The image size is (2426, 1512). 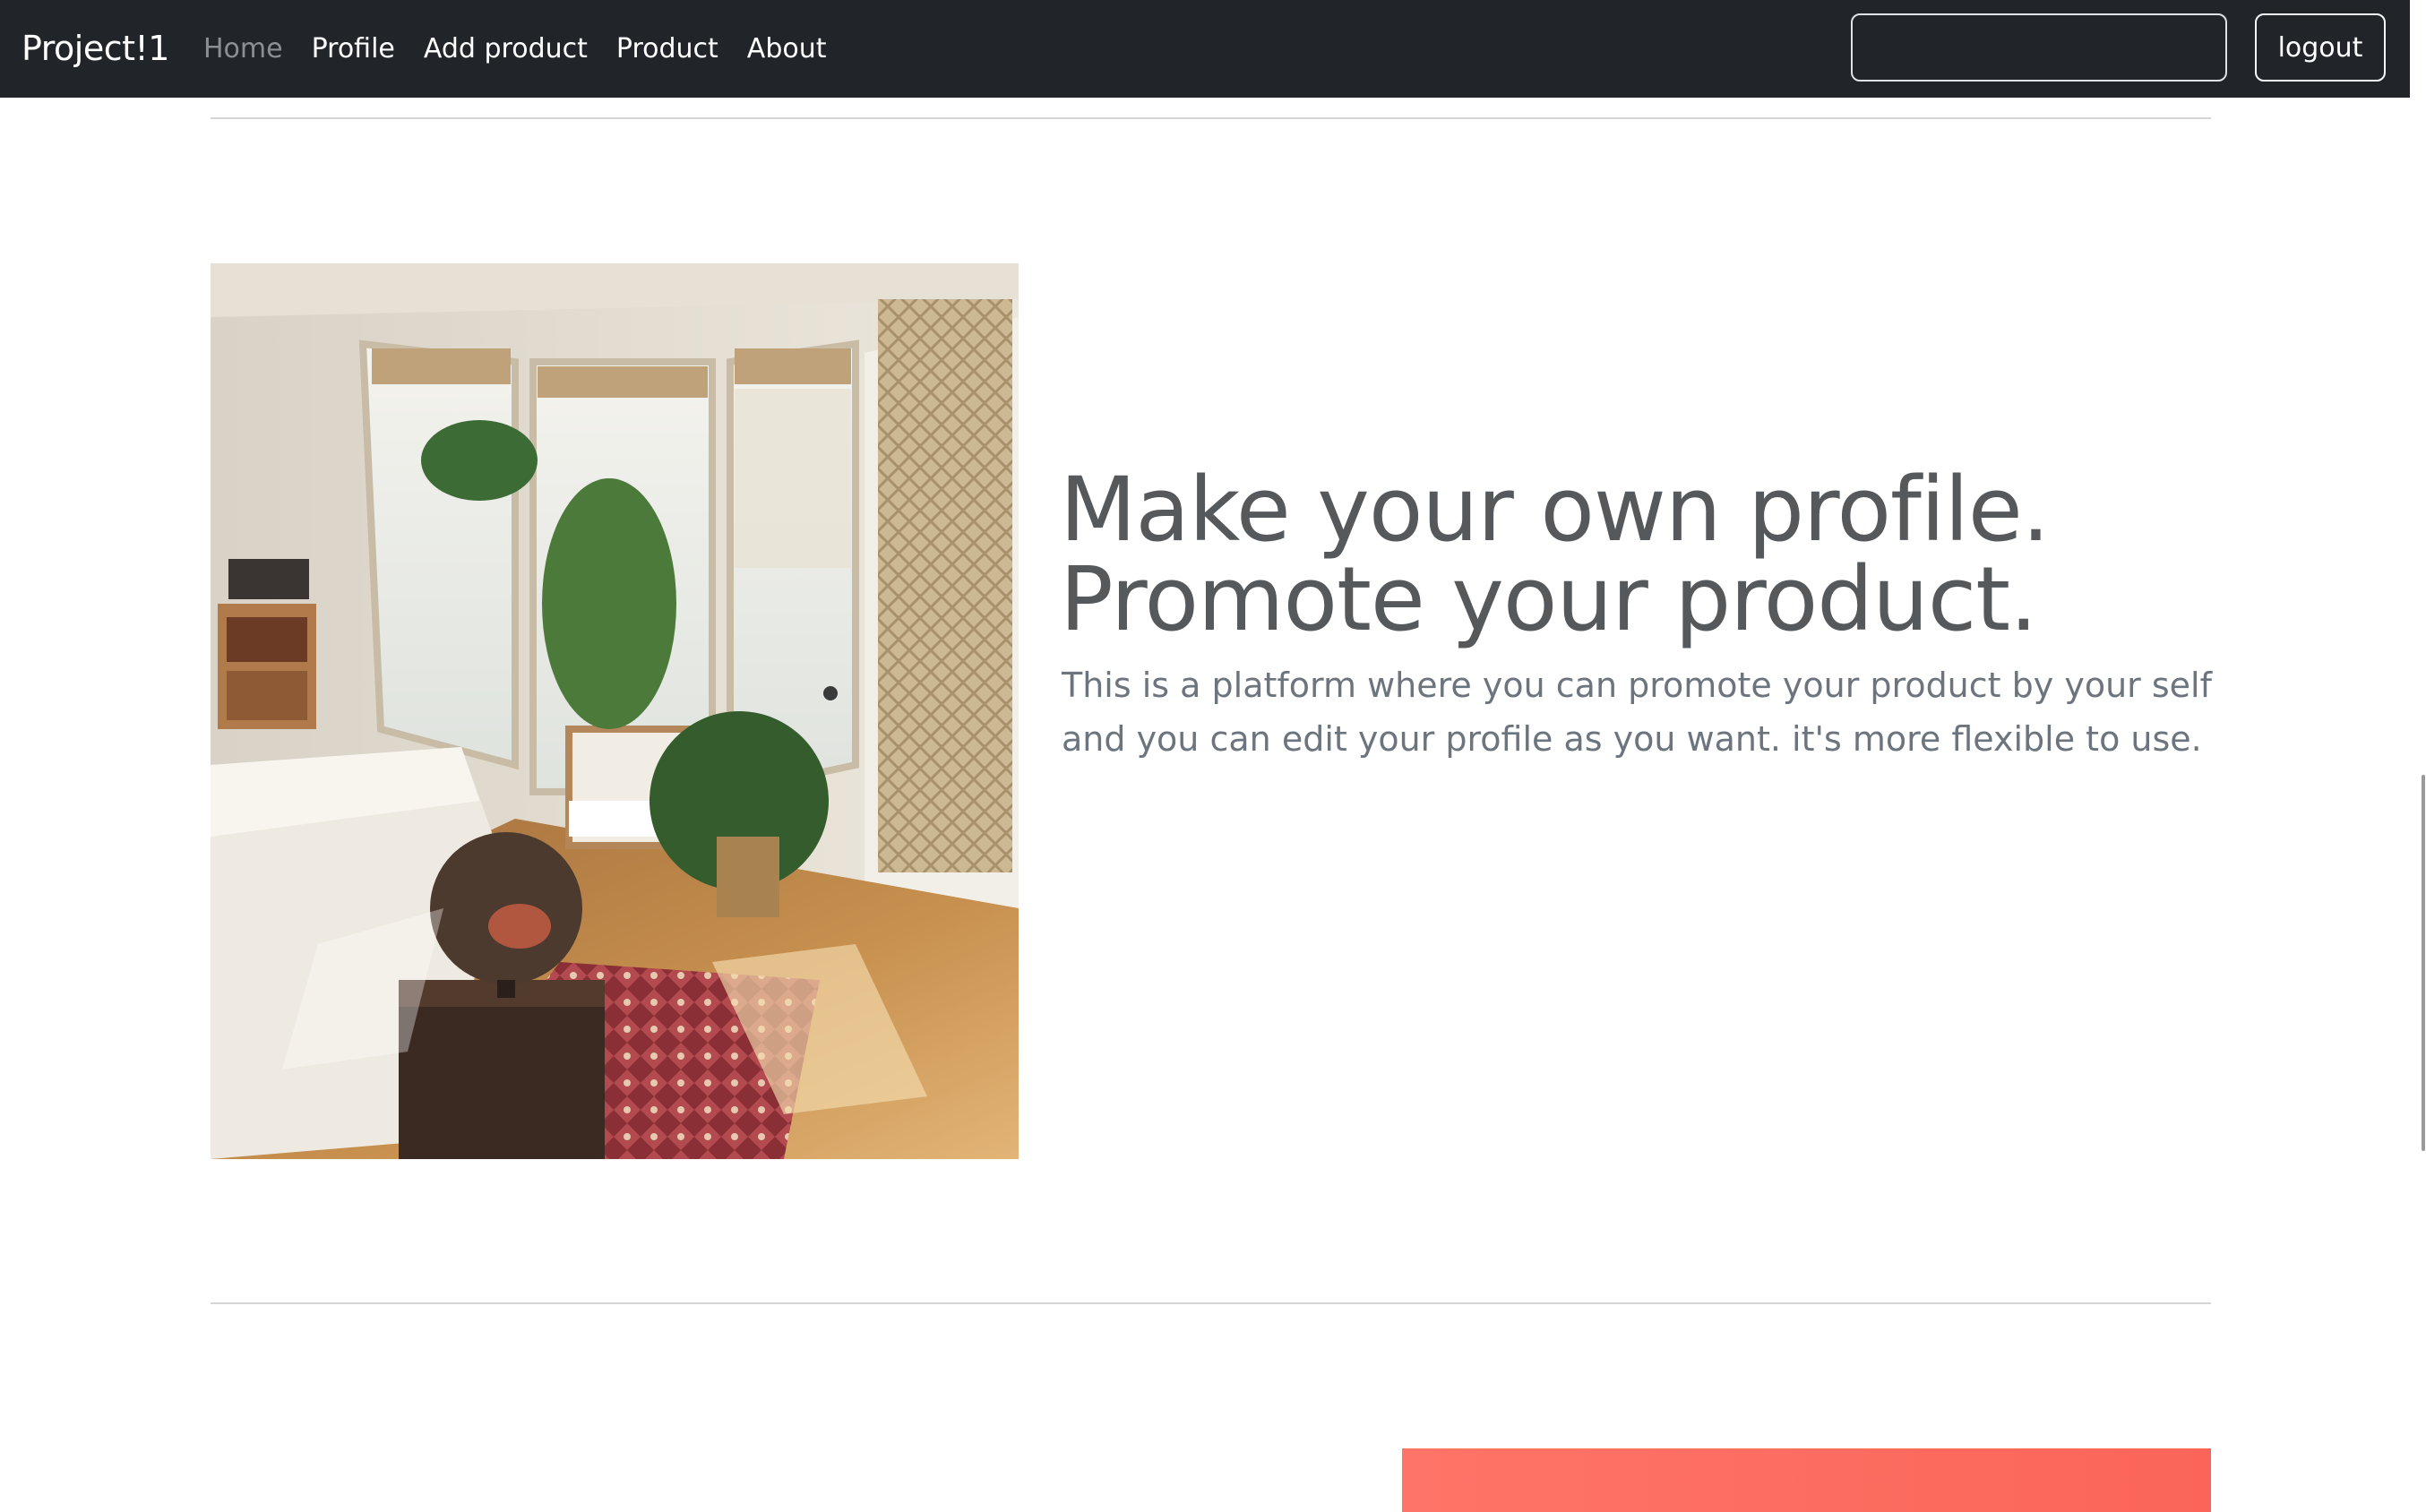 What do you see at coordinates (243, 50) in the screenshot?
I see `nav-link-home: Home` at bounding box center [243, 50].